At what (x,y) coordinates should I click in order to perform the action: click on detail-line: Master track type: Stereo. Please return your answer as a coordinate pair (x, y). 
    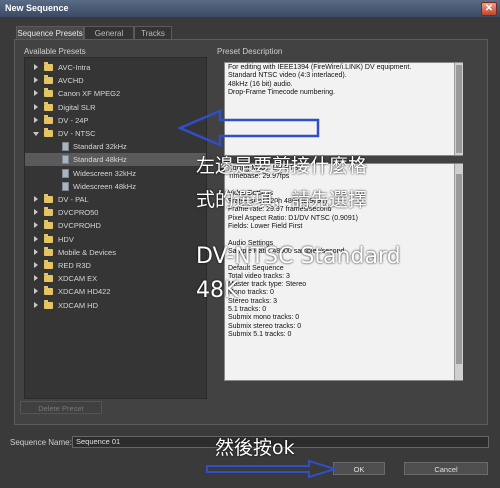
    Looking at the image, I should click on (267, 285).